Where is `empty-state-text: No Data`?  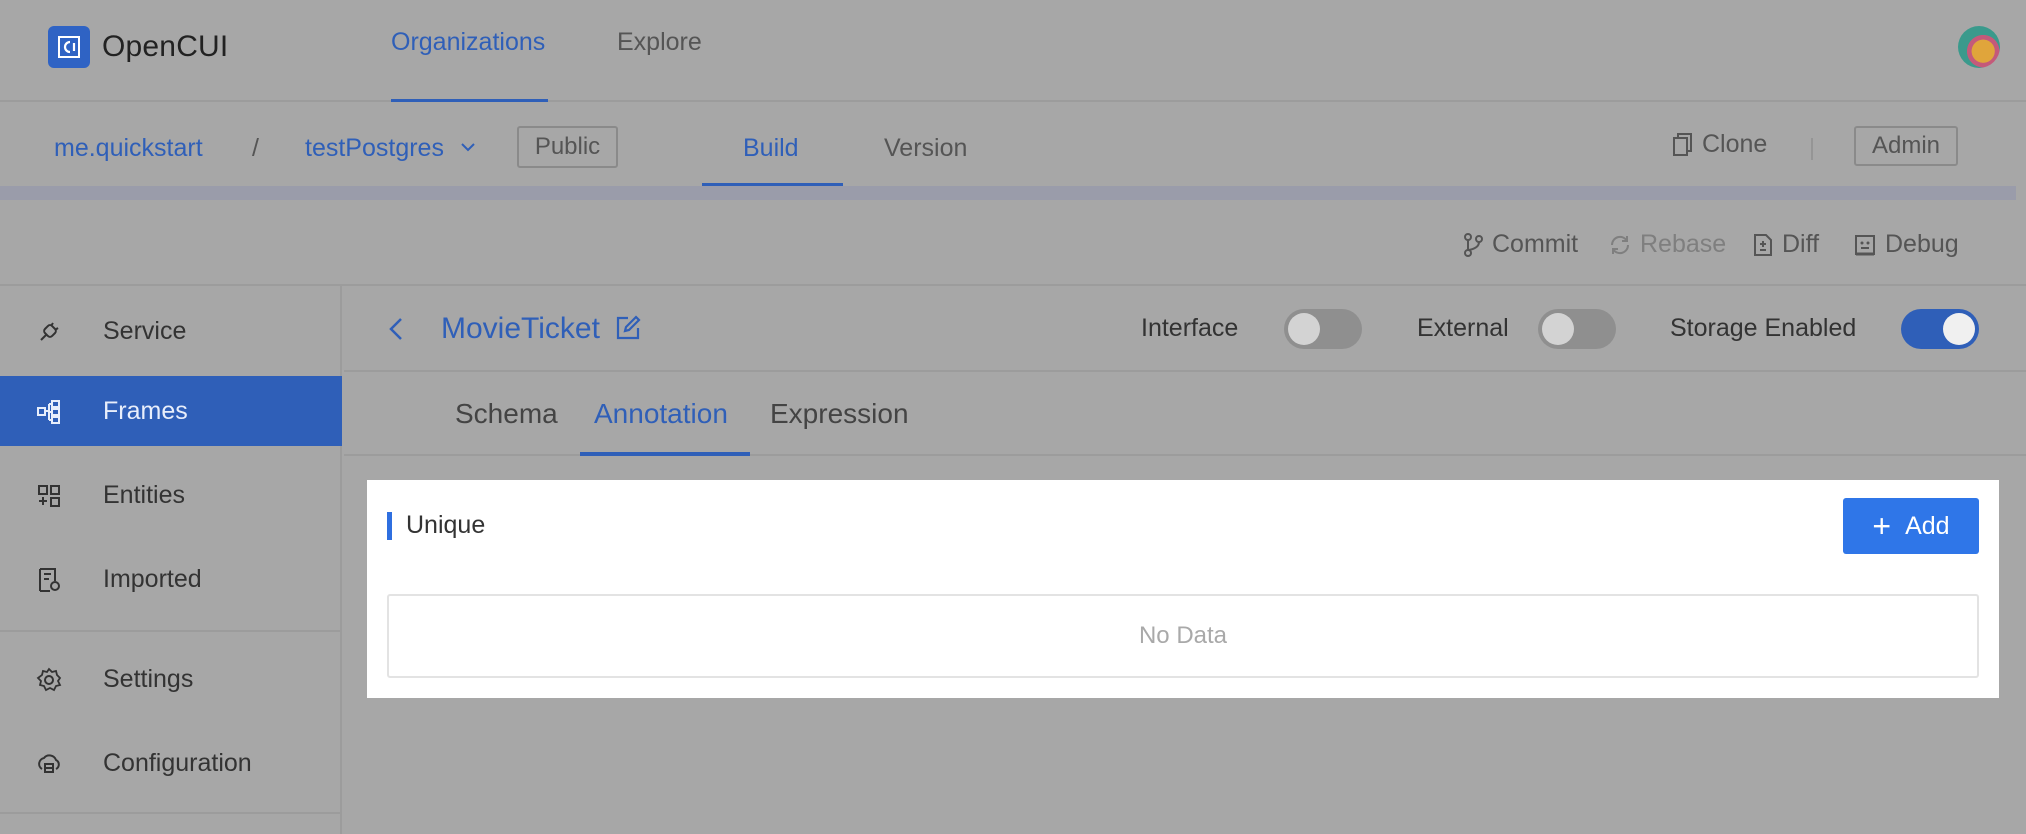 empty-state-text: No Data is located at coordinates (1183, 635).